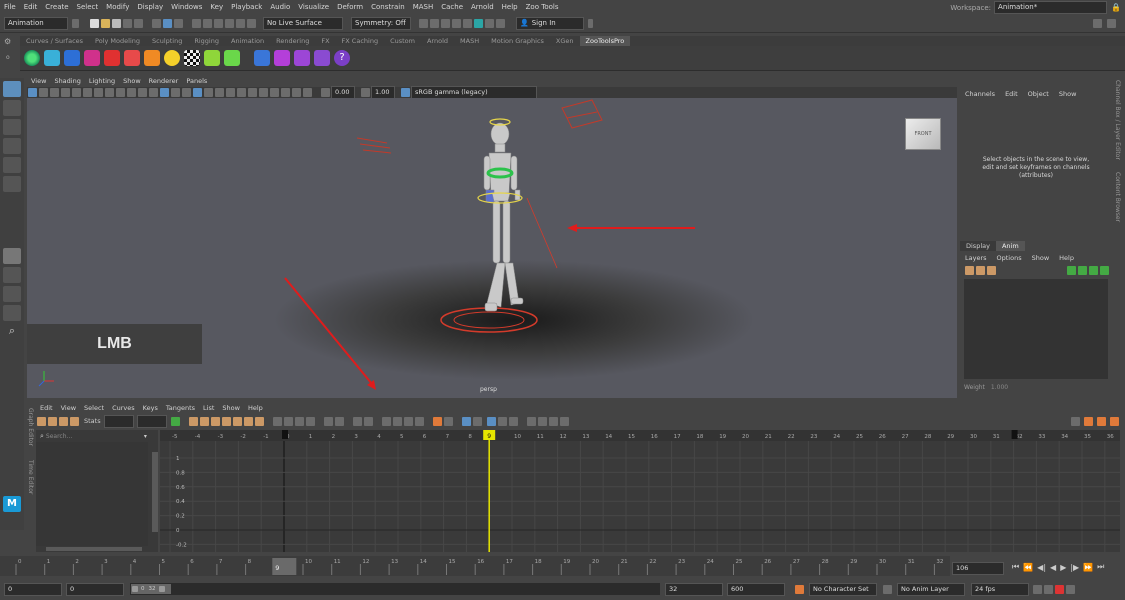 The height and width of the screenshot is (600, 1125). Describe the element at coordinates (92, 494) in the screenshot. I see `outliner-list` at that location.